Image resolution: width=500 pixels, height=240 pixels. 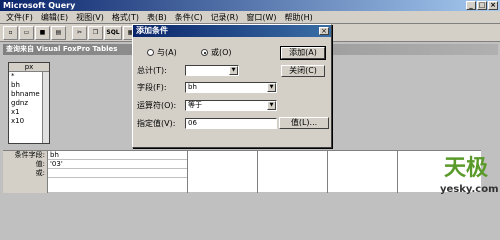 What do you see at coordinates (150, 52) in the screenshot?
I see `radio-and-dot` at bounding box center [150, 52].